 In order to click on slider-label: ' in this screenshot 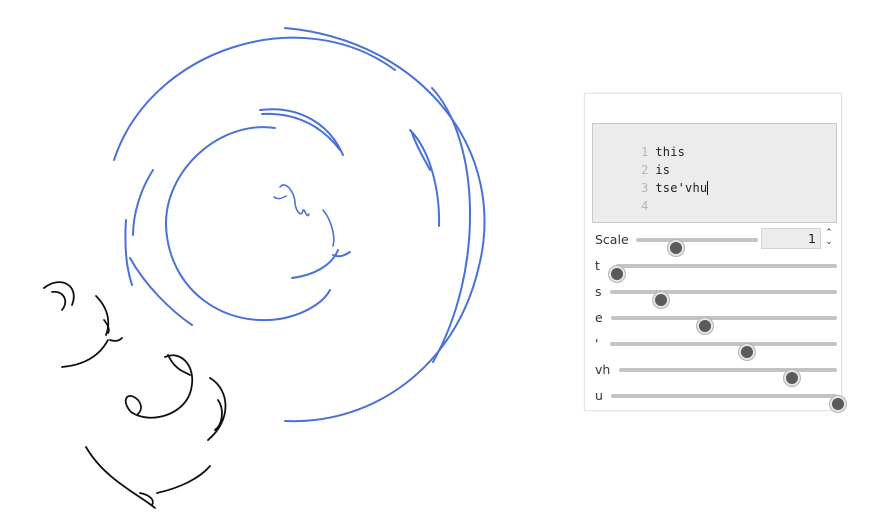, I will do `click(597, 343)`.